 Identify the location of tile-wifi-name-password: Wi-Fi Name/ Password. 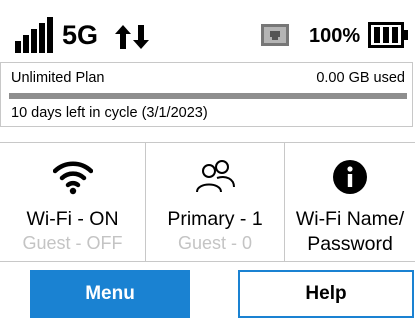
(350, 202).